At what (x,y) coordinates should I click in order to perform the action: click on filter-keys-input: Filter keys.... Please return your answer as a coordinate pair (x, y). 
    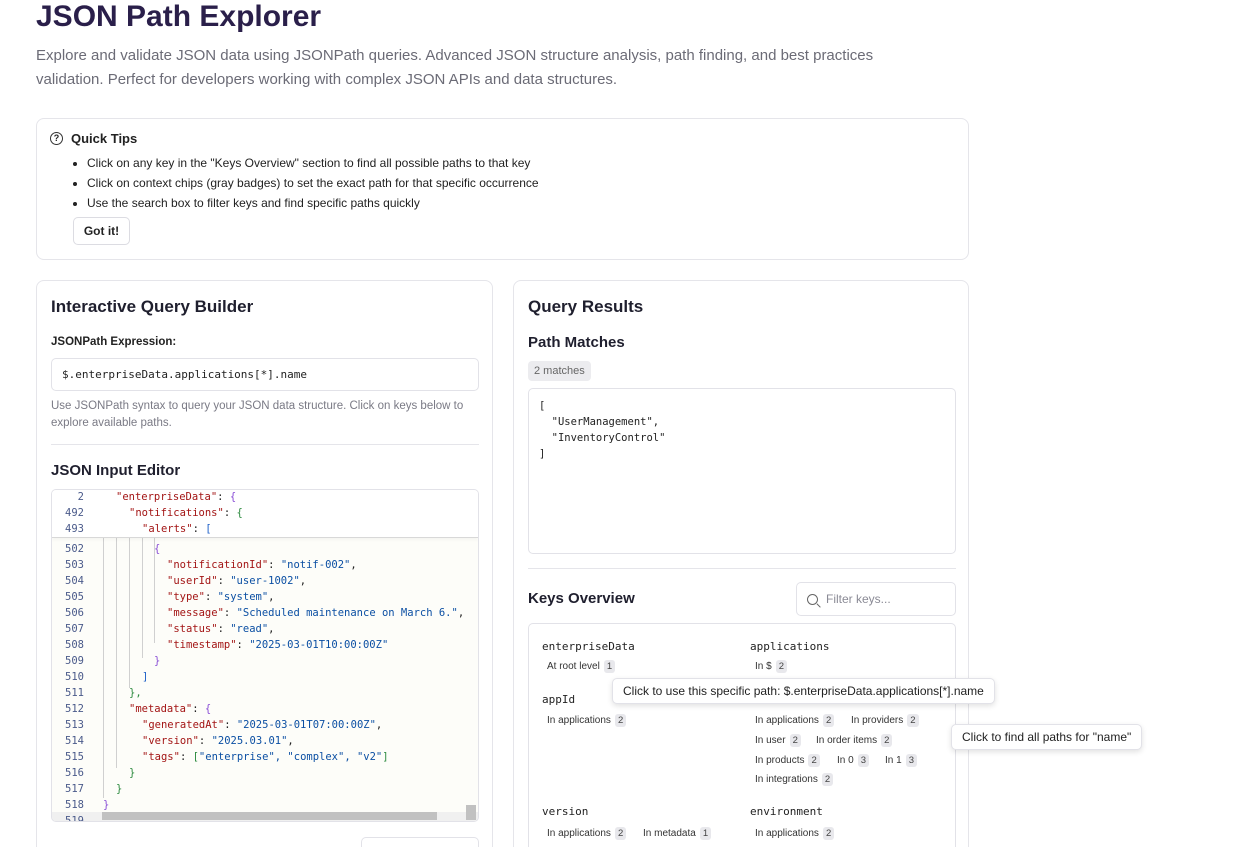
    Looking at the image, I should click on (876, 599).